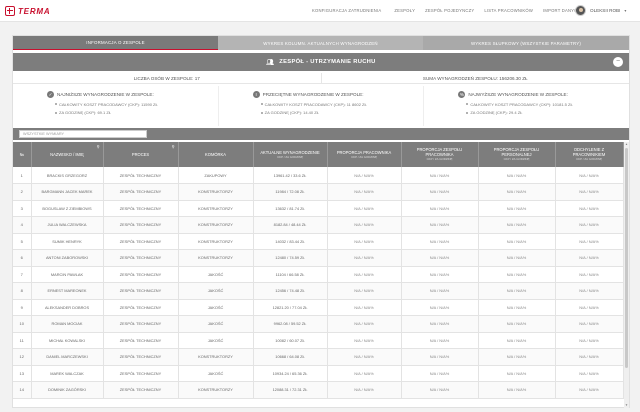 The image size is (640, 412). Describe the element at coordinates (27, 11) in the screenshot. I see `app-logo: TERMA` at that location.